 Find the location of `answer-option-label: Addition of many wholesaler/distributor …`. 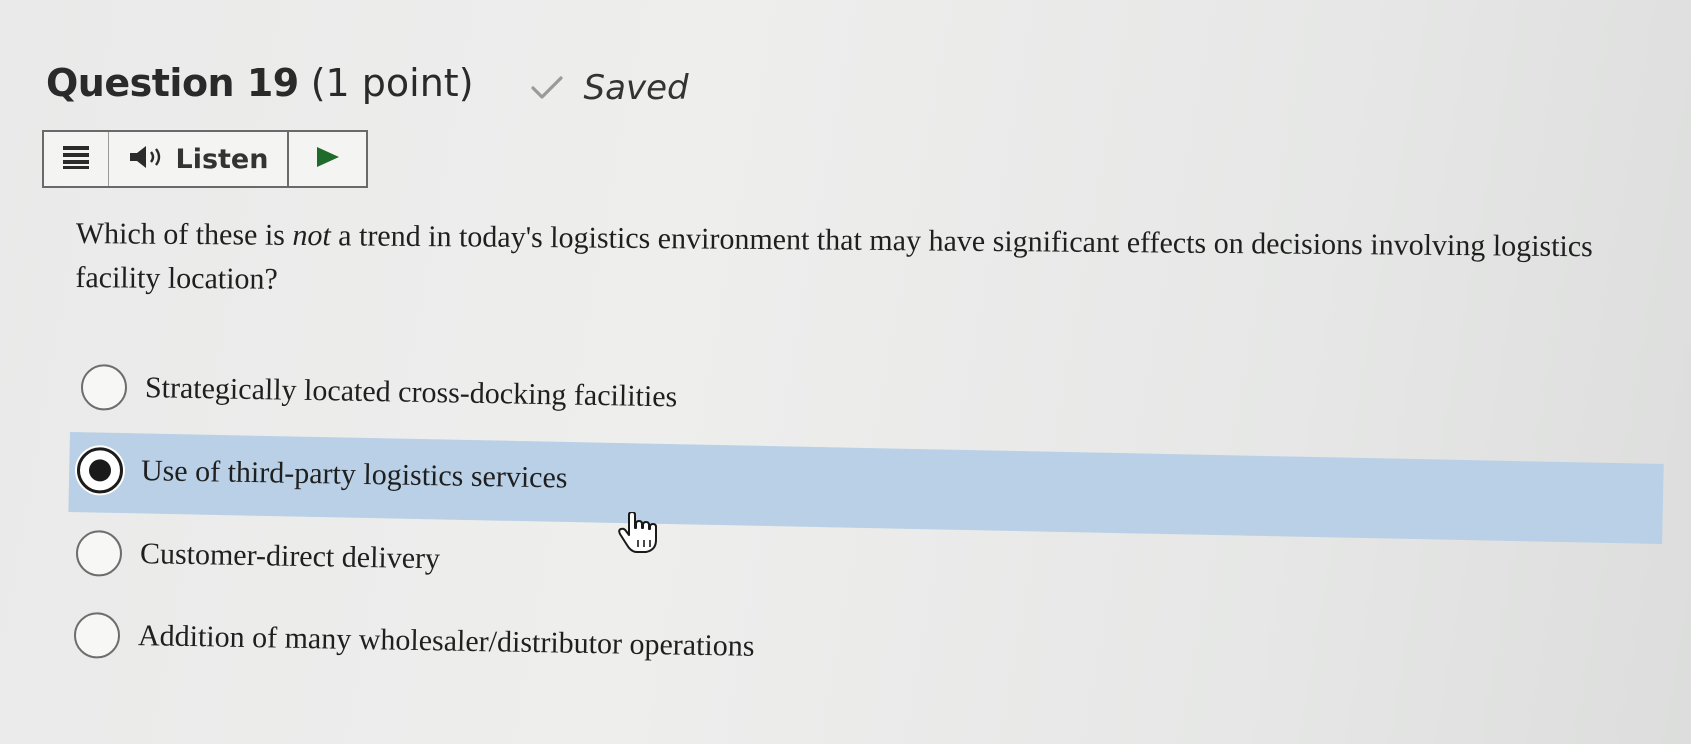

answer-option-label: Addition of many wholesaler/distributor … is located at coordinates (446, 641).